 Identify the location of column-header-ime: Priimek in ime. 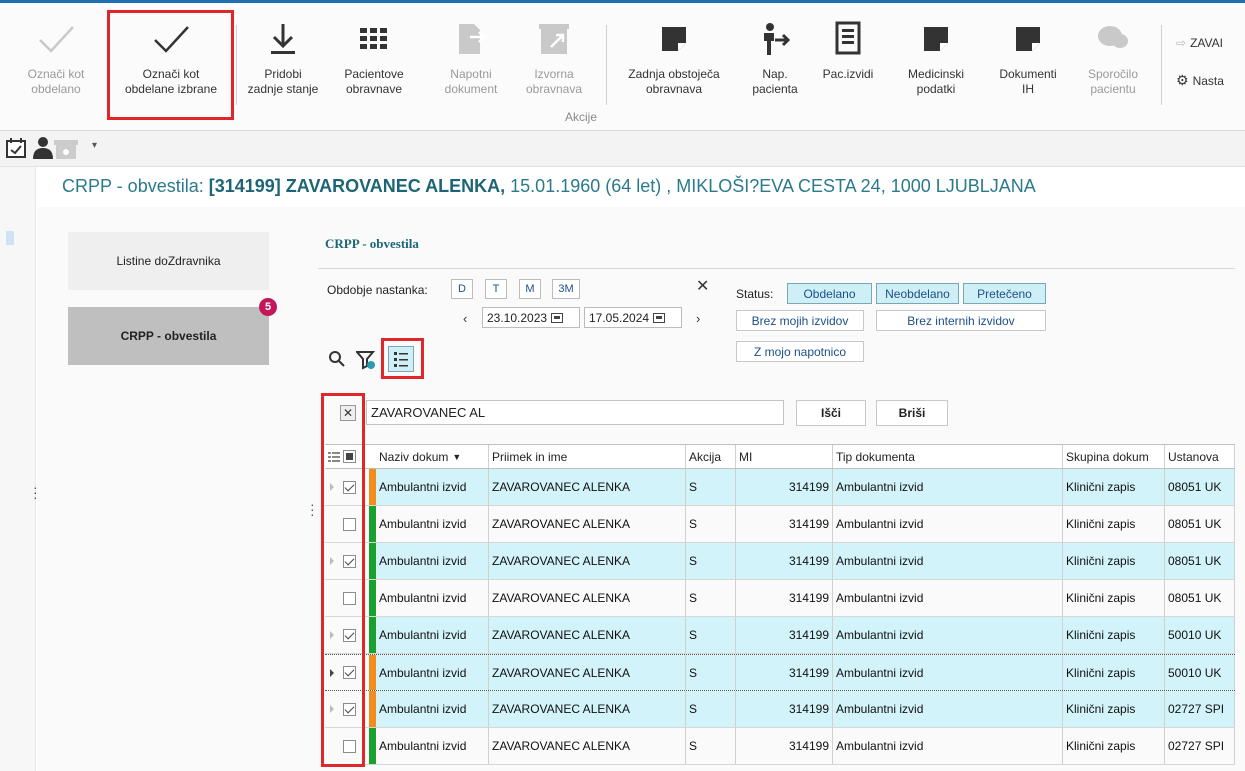
(587, 456).